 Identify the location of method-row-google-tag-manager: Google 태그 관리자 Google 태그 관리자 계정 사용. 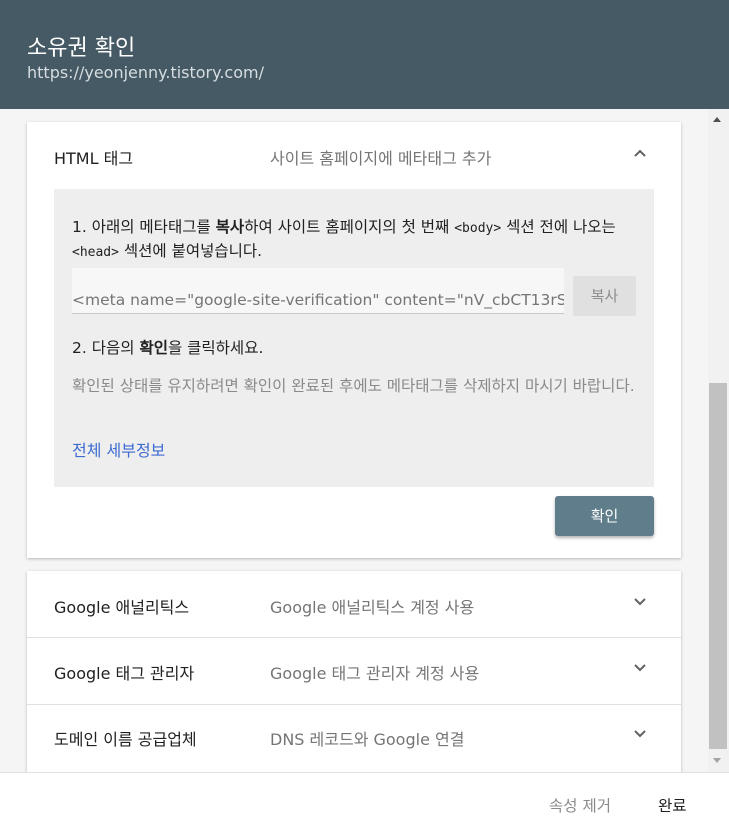
(354, 670).